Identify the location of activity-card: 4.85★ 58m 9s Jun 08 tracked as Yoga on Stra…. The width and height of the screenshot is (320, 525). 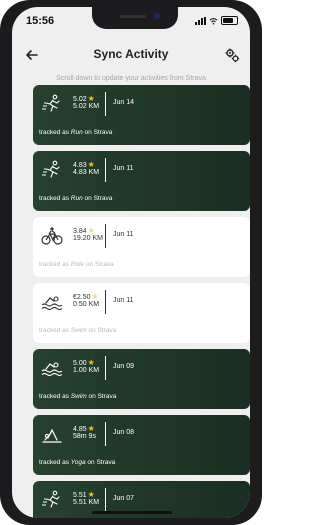
(141, 445).